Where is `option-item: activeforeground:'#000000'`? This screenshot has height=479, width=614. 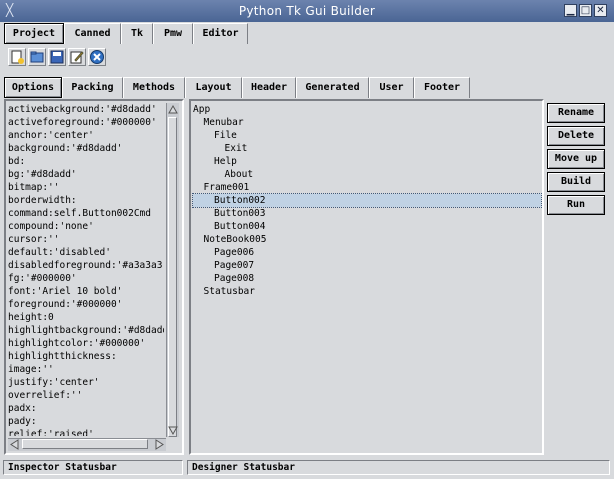 option-item: activeforeground:'#000000' is located at coordinates (86, 122).